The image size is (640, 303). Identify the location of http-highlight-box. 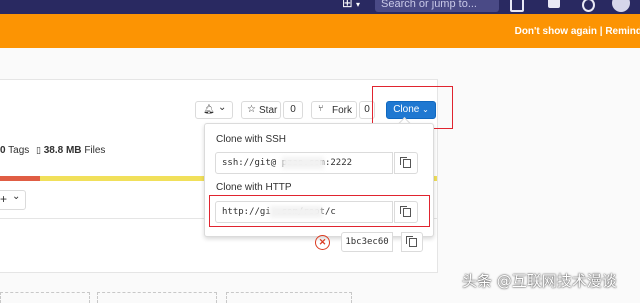
(319, 211).